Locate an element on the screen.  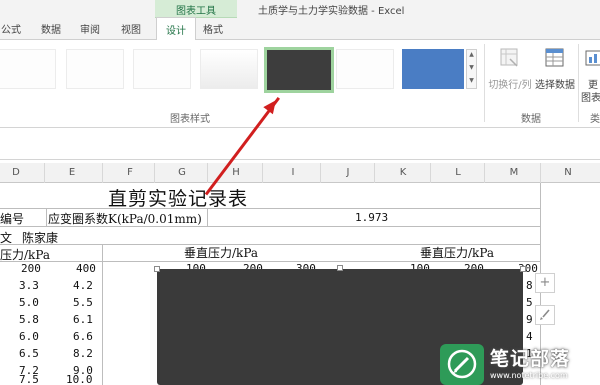
chart-type-icon is located at coordinates (592, 58).